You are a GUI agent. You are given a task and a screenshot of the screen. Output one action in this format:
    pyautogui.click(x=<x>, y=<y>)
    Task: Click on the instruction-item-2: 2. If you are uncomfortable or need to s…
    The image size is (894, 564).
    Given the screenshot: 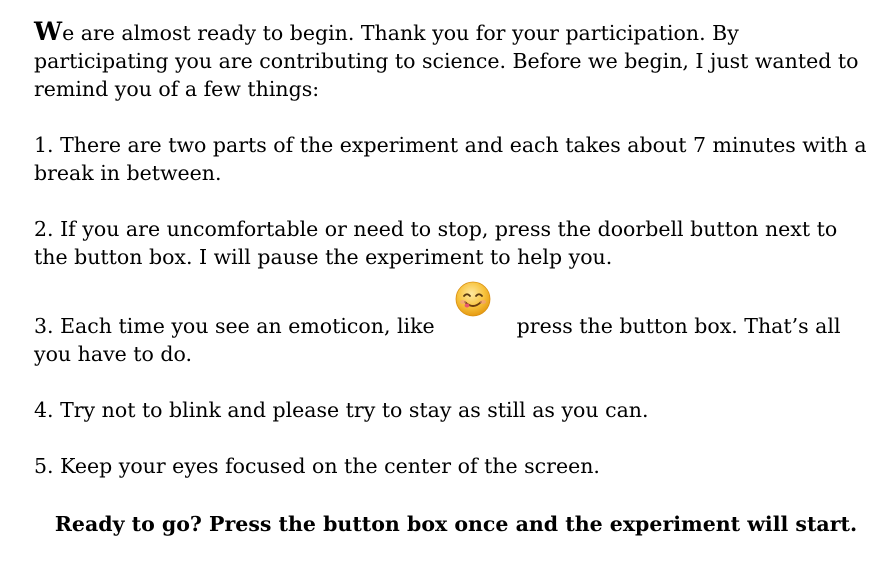 What is the action you would take?
    pyautogui.click(x=436, y=243)
    